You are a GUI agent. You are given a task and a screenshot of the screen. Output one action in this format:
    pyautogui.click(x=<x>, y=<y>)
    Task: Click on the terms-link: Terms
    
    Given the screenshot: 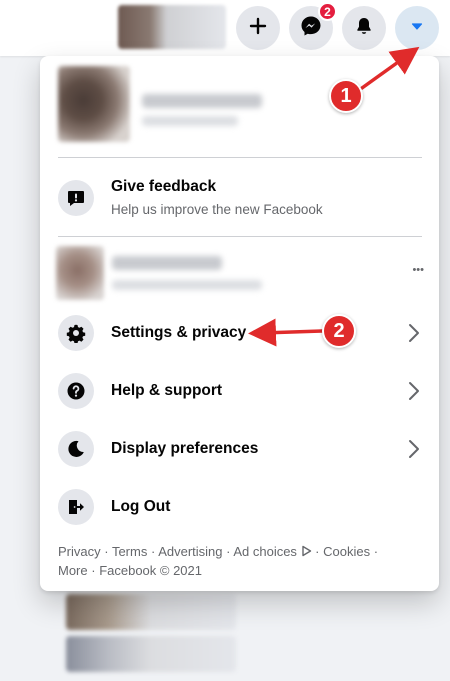 What is the action you would take?
    pyautogui.click(x=129, y=551)
    